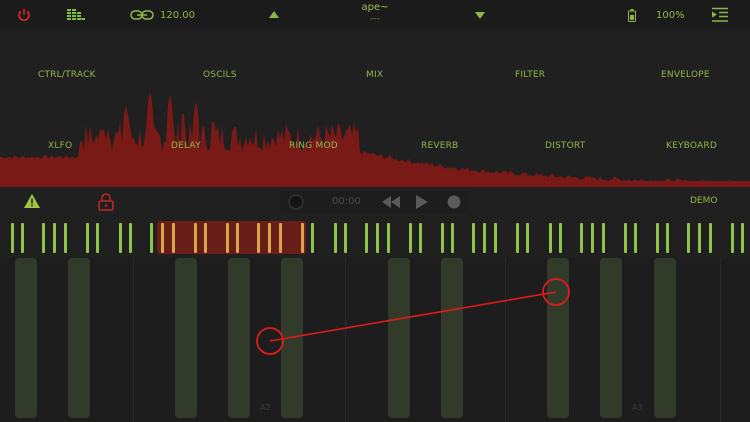 The width and height of the screenshot is (750, 422). I want to click on menu-envelope: ENVELOPE, so click(685, 75).